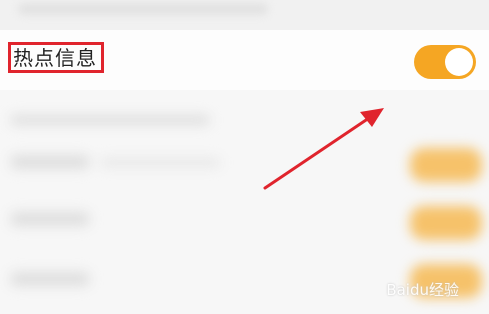 The height and width of the screenshot is (314, 489). I want to click on toggle-switch, so click(445, 62).